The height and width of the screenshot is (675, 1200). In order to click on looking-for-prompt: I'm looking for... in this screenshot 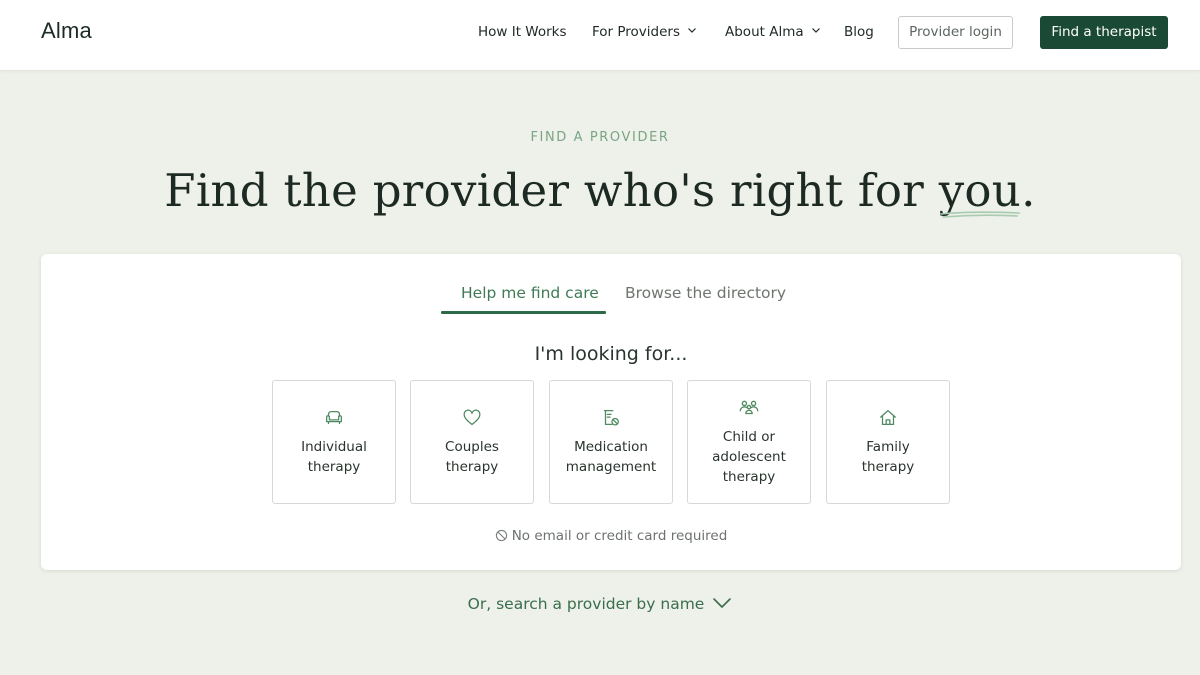, I will do `click(611, 354)`.